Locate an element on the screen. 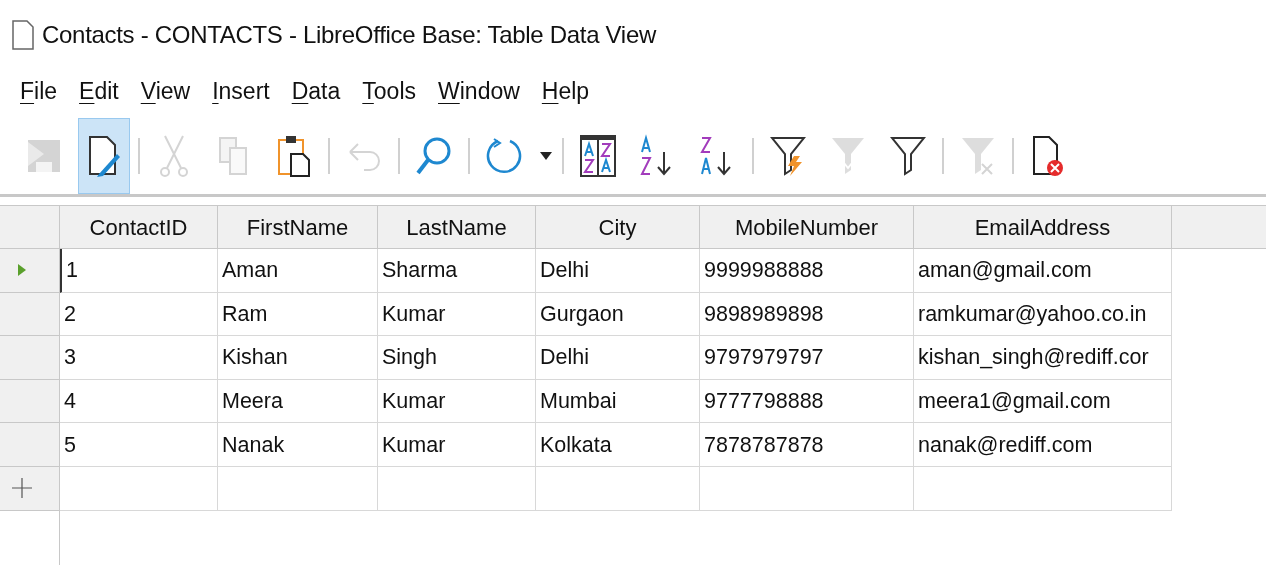  column-header: City is located at coordinates (618, 227).